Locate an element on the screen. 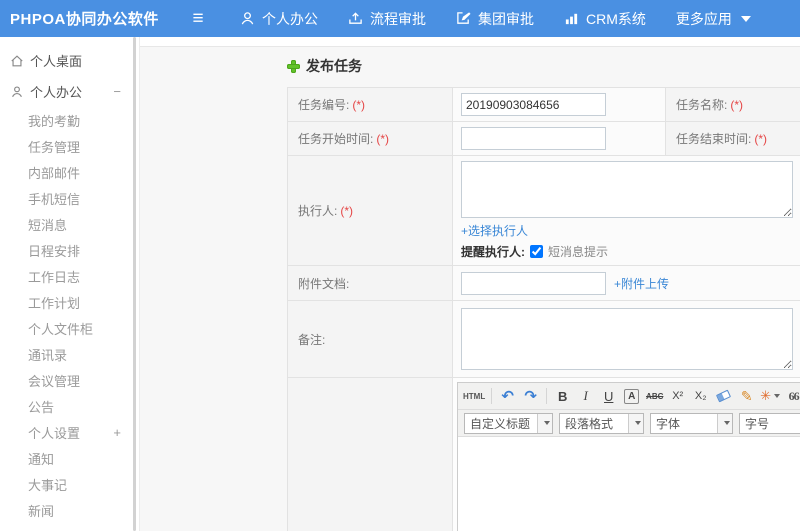 The height and width of the screenshot is (531, 800). sidebar-item-work-log: 工作日志 is located at coordinates (69, 276).